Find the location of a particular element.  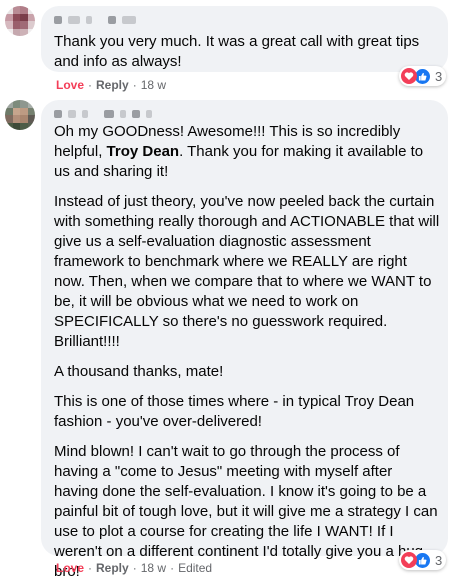

comment-actions: Love · Reply · 18 w is located at coordinates (111, 85).